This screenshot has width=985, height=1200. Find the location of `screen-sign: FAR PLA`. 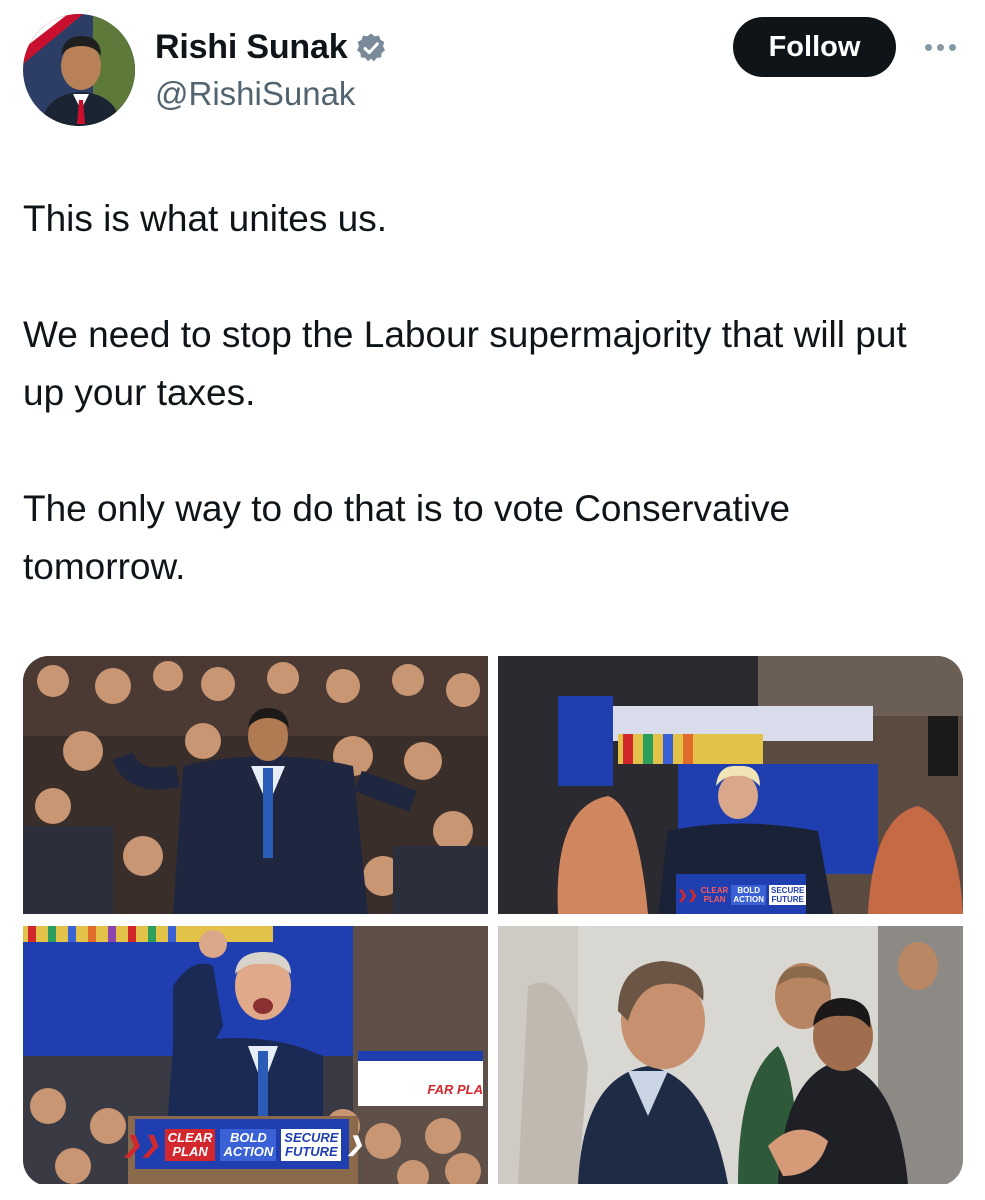

screen-sign: FAR PLA is located at coordinates (442, 1089).